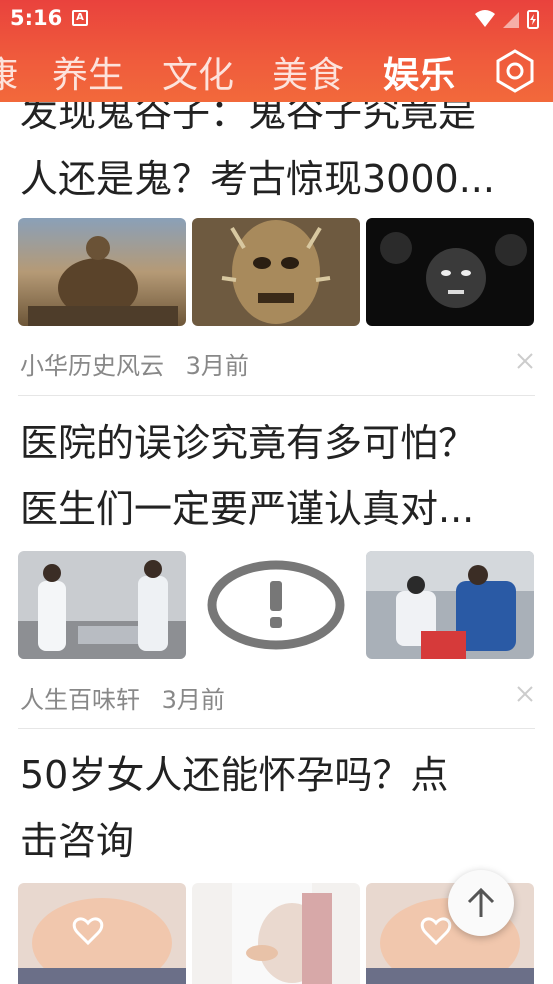 The width and height of the screenshot is (553, 984). I want to click on image-error-icon, so click(276, 605).